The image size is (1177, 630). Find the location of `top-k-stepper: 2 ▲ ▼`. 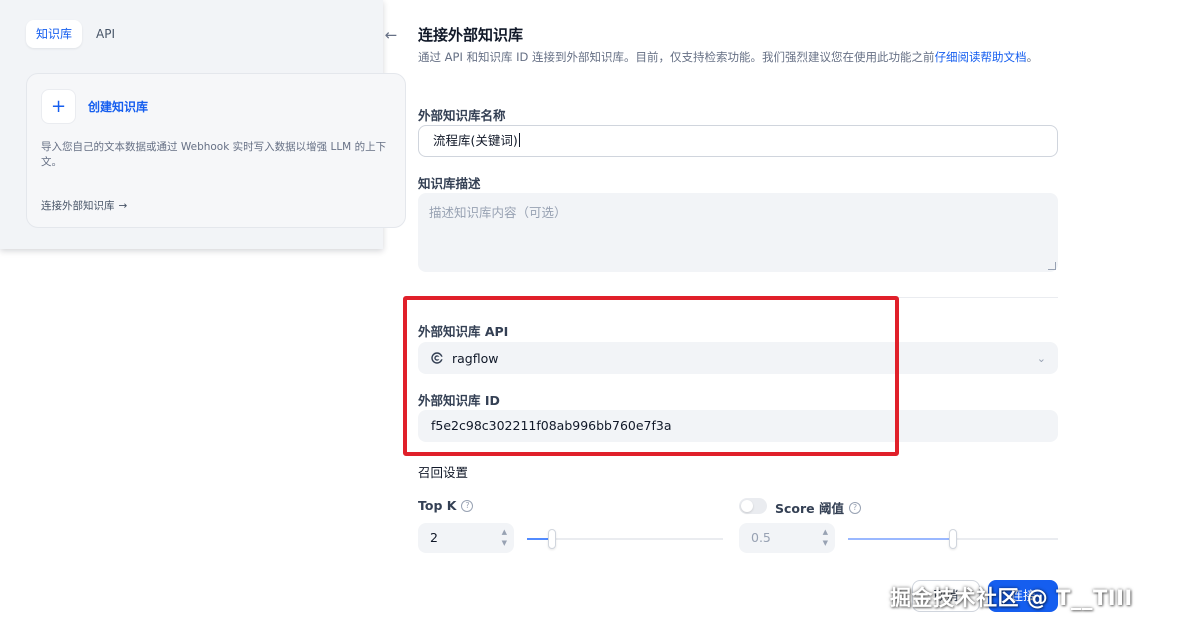

top-k-stepper: 2 ▲ ▼ is located at coordinates (466, 538).